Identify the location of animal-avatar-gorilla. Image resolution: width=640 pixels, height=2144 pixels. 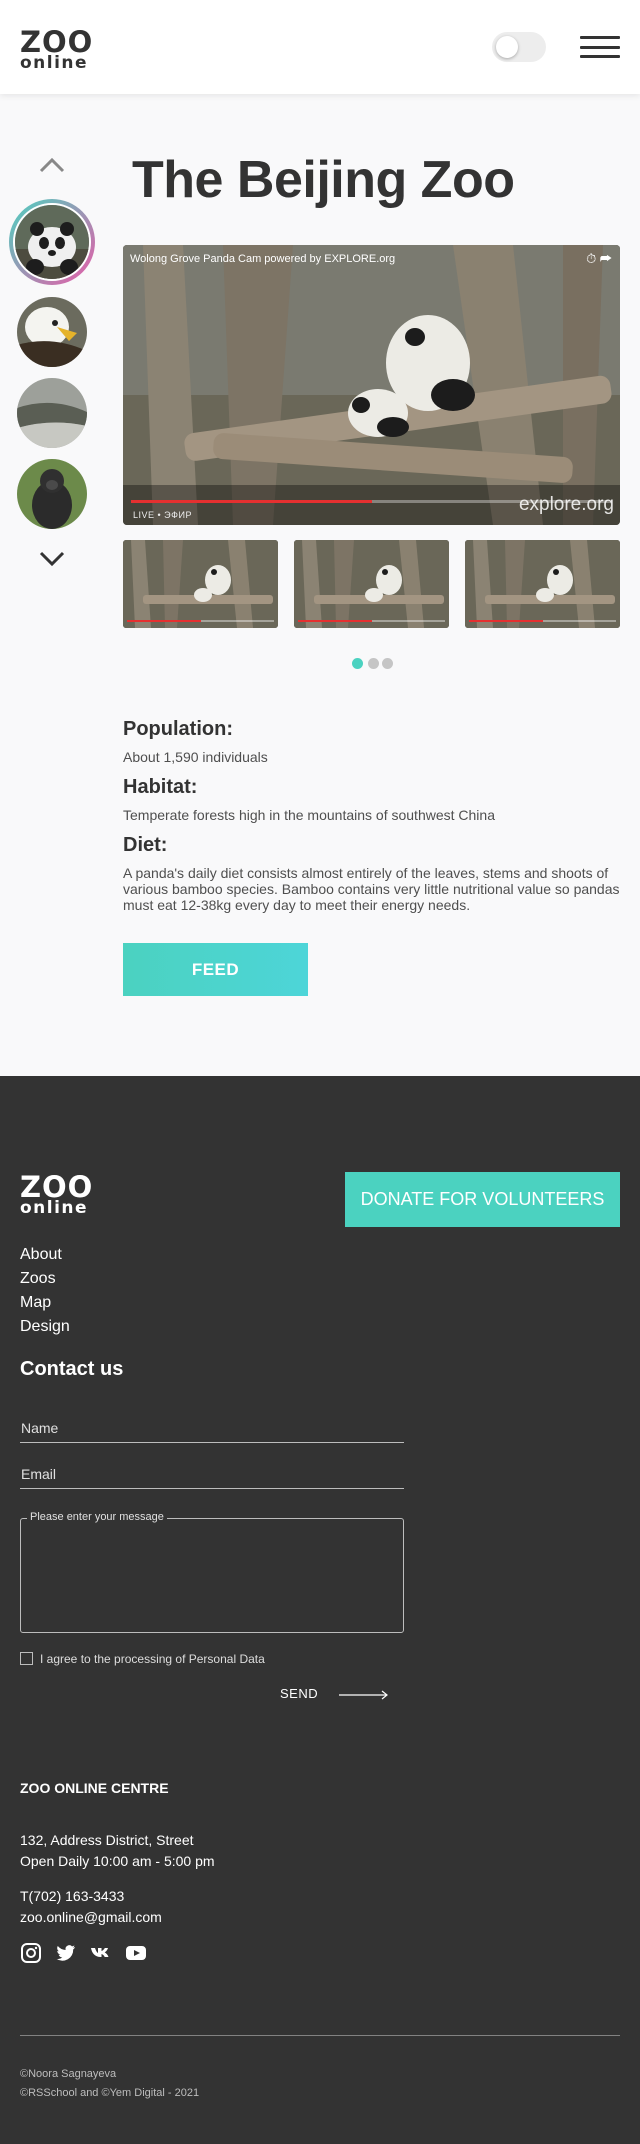
(52, 494).